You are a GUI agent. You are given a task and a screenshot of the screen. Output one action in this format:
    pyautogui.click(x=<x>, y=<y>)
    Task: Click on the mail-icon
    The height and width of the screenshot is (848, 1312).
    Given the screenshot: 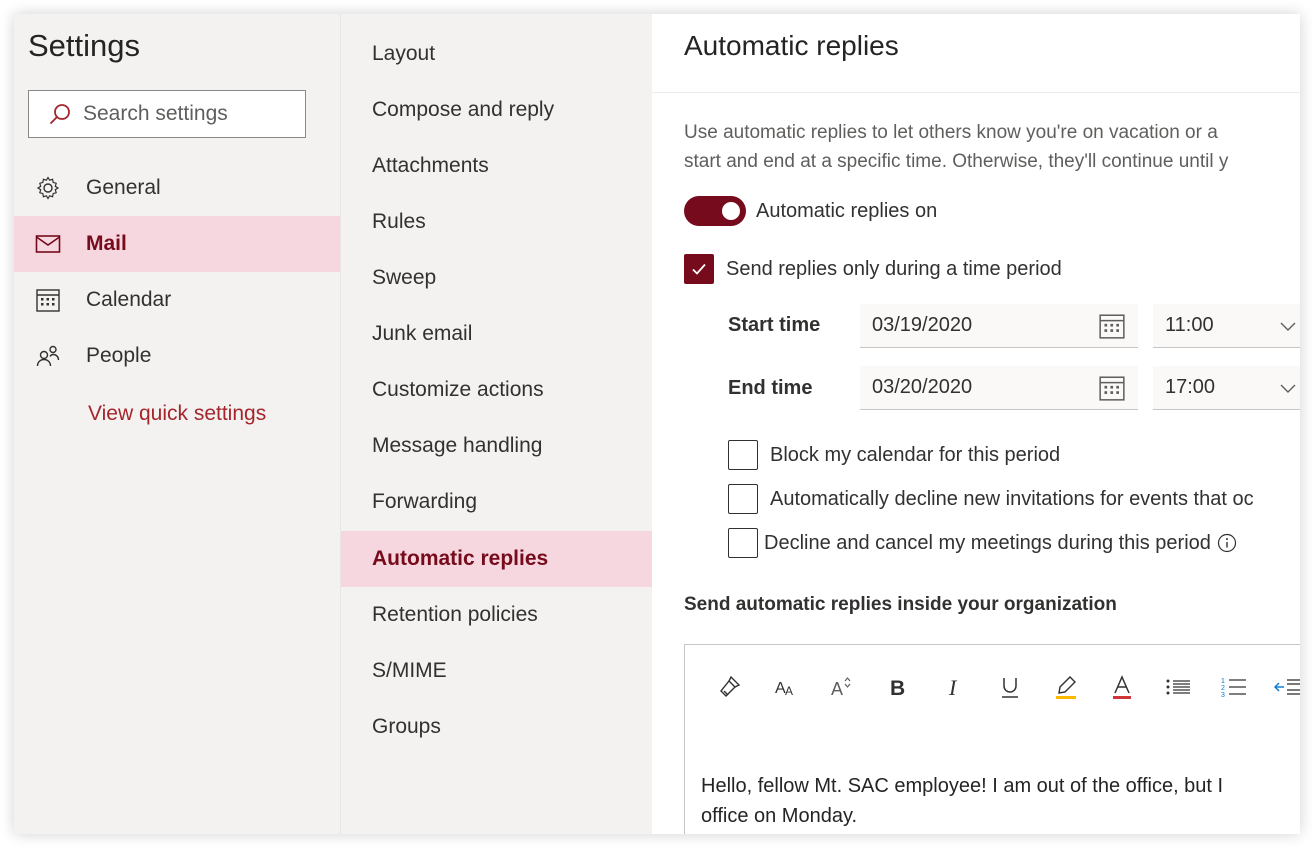 What is the action you would take?
    pyautogui.click(x=48, y=244)
    